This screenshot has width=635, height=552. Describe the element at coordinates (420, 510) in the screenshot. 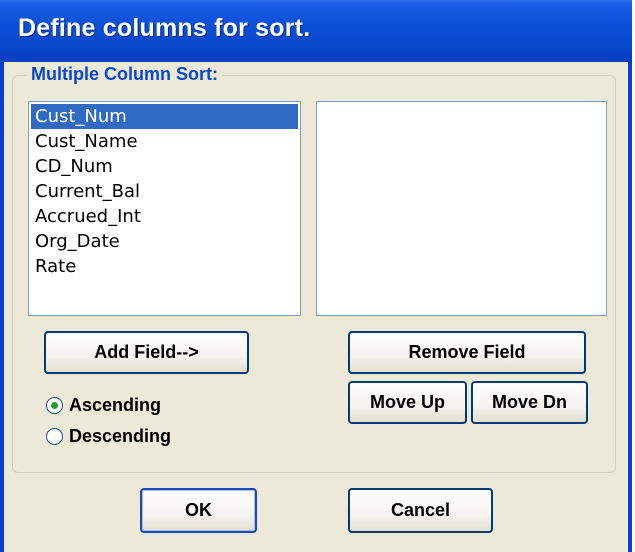

I see `cancel-button: Cancel` at that location.